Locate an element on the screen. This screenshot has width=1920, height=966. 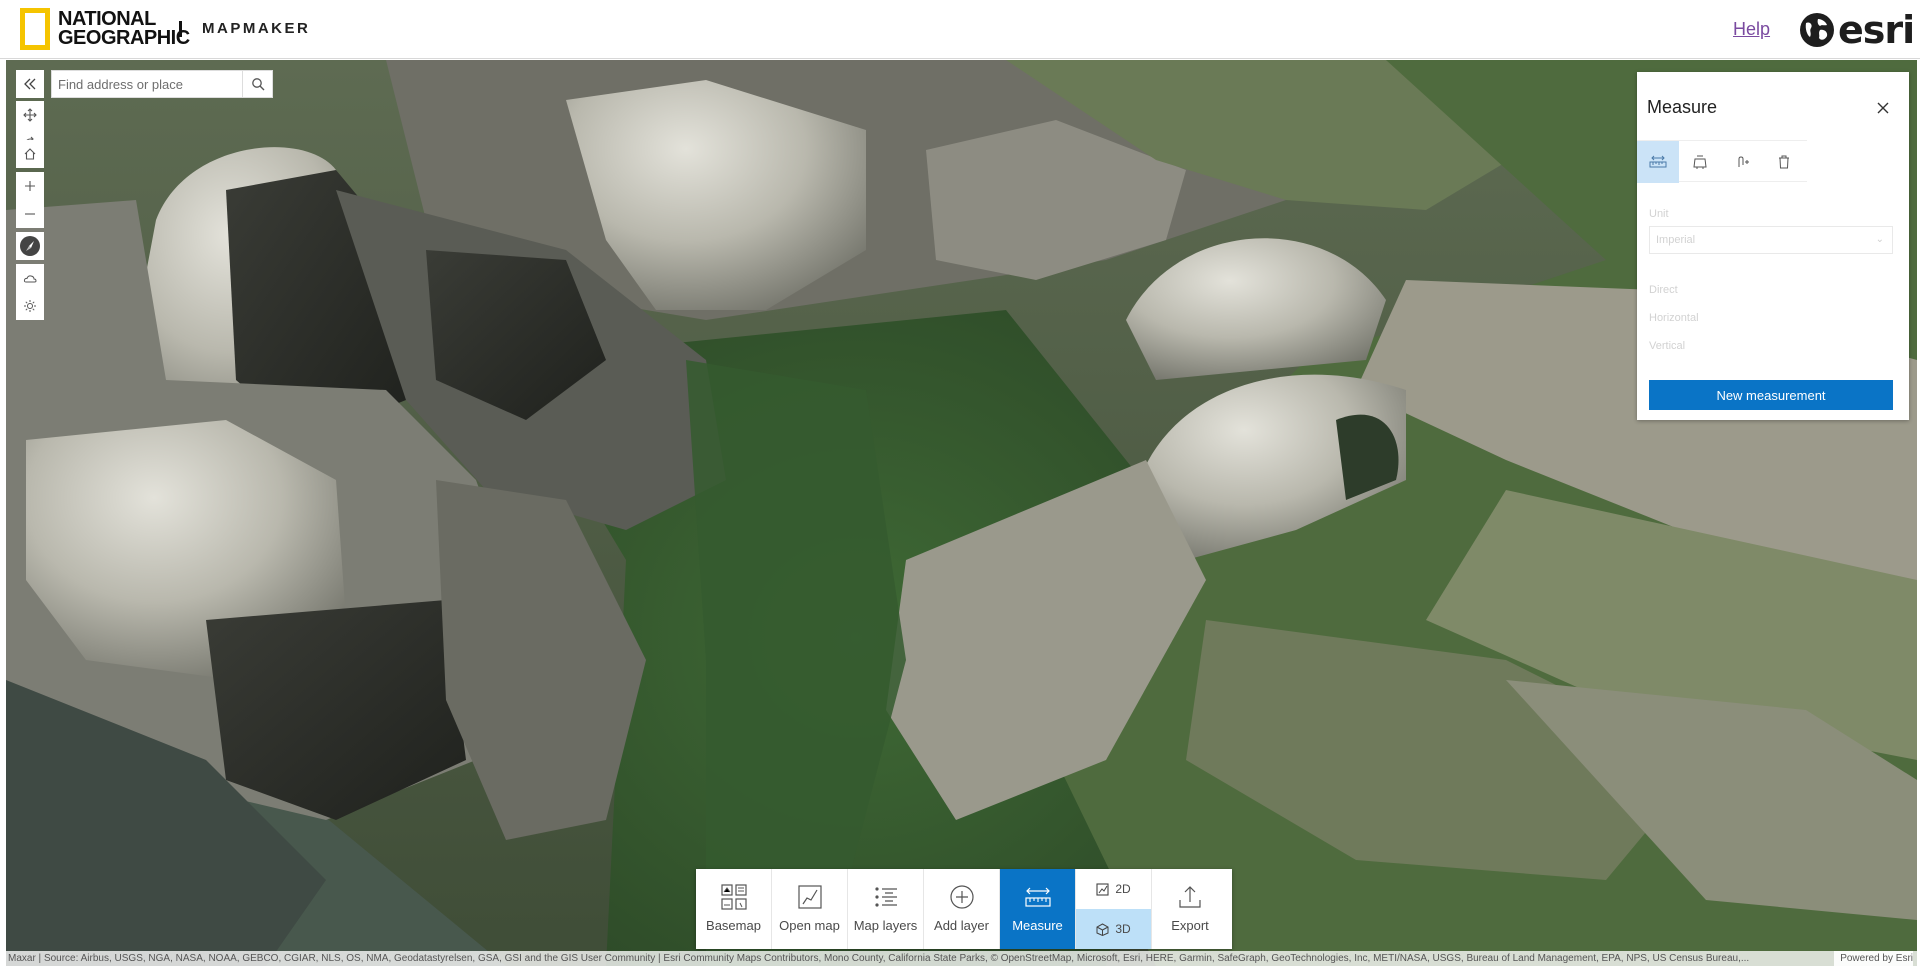
map-layers-label: Map layers is located at coordinates (885, 925).